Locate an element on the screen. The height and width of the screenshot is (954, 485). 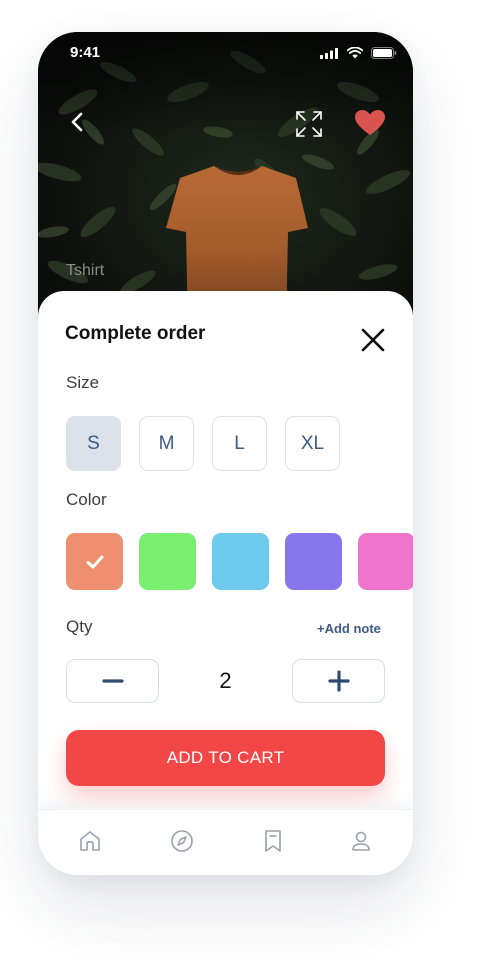
size-option-xl: XL is located at coordinates (312, 443).